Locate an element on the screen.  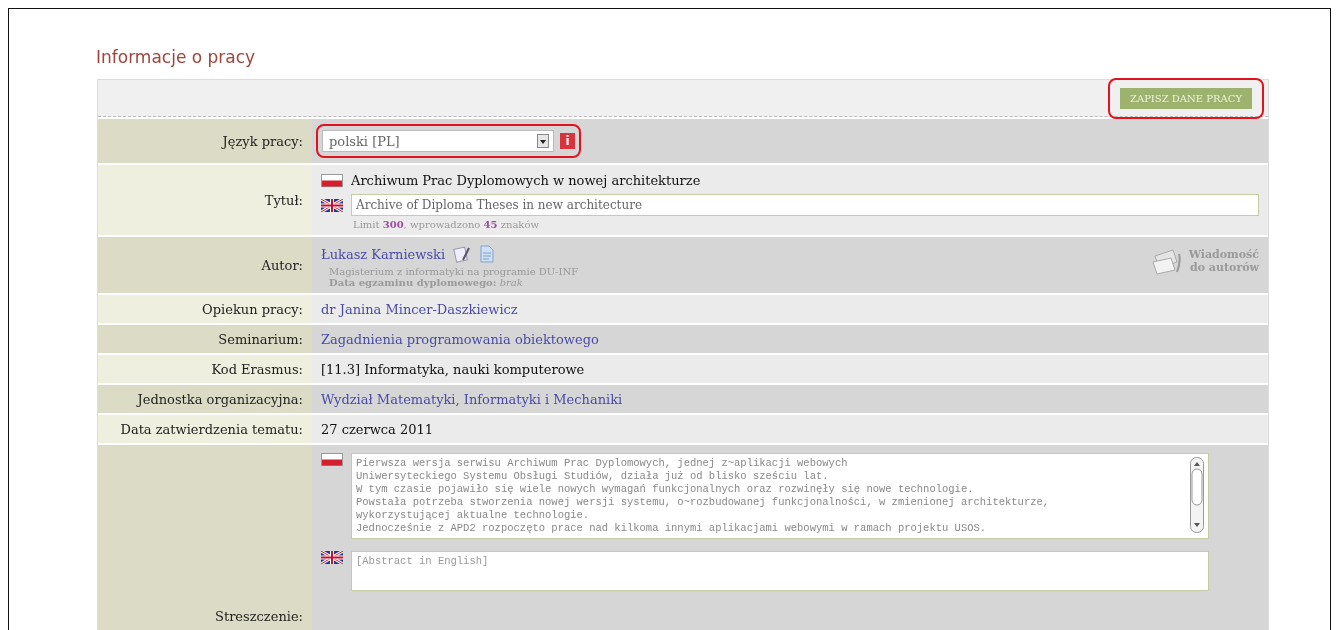
field-label: Data zatwierdzenia tematu: is located at coordinates (211, 429).